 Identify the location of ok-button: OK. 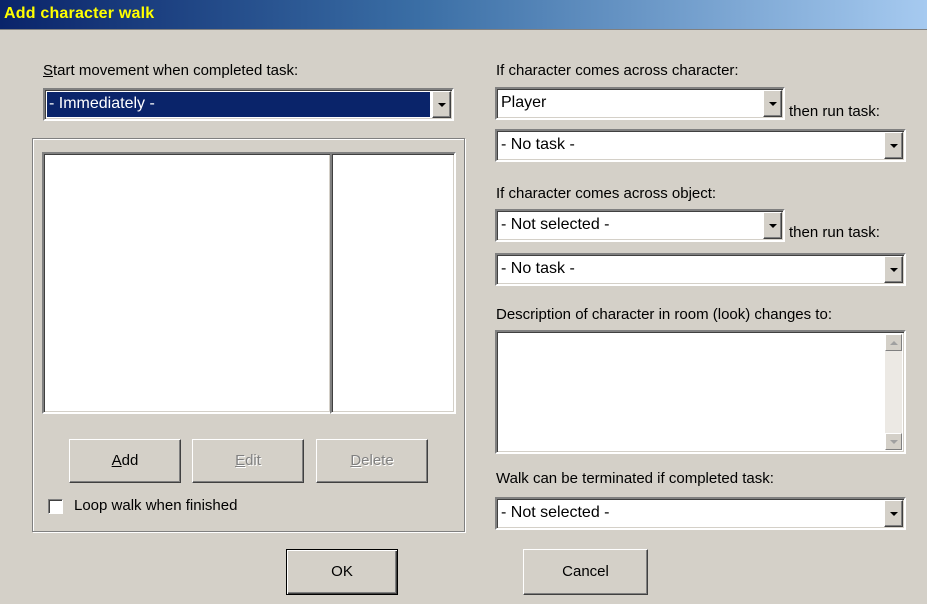
(342, 572).